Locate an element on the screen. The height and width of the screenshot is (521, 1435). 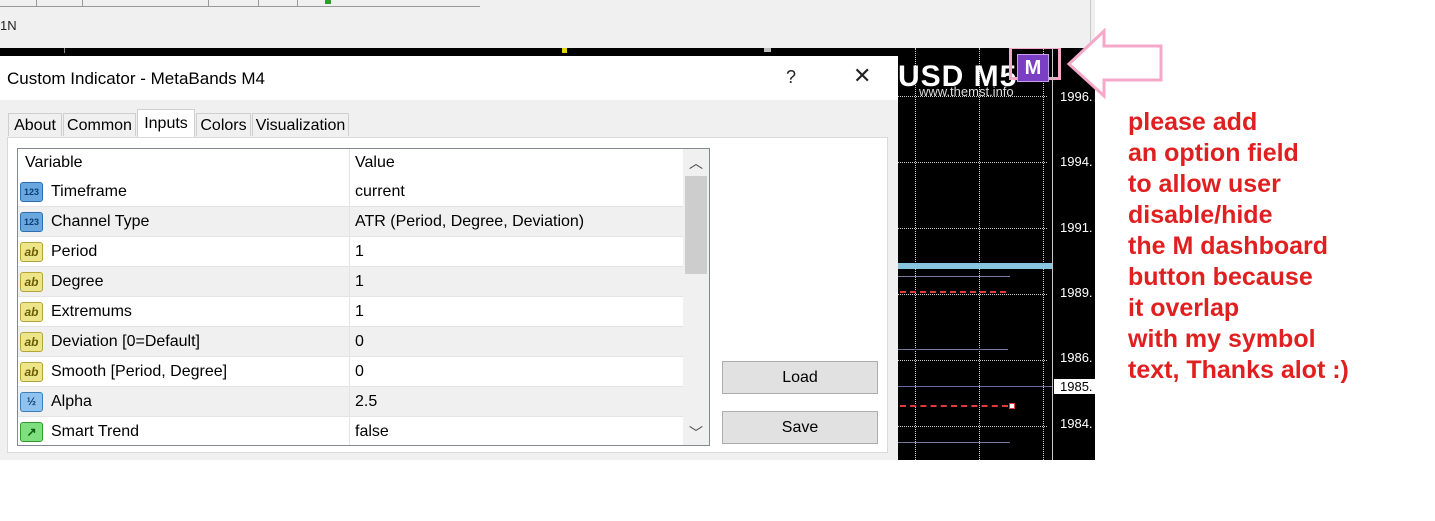
tab-colors: Colors is located at coordinates (223, 124).